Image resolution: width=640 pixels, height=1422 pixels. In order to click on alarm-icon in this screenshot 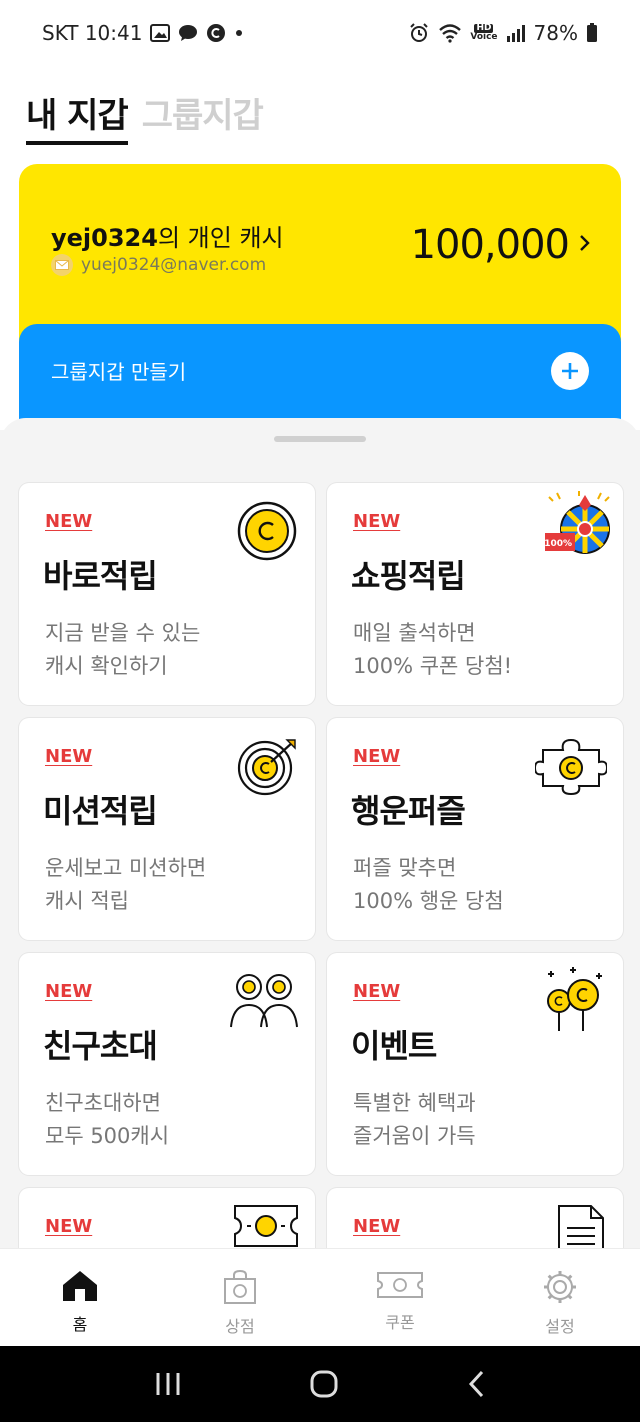, I will do `click(419, 33)`.